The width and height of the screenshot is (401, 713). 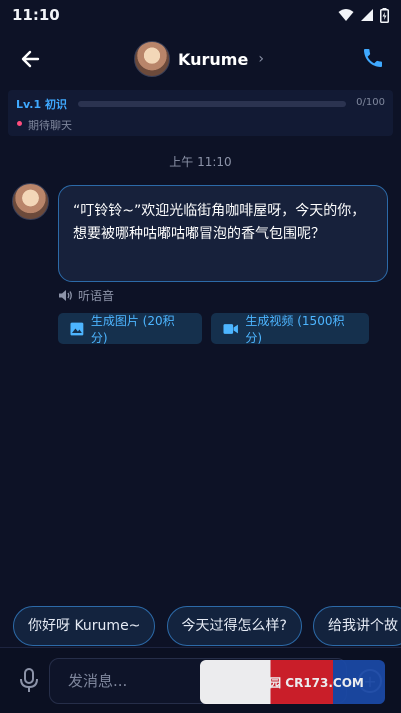 What do you see at coordinates (212, 104) in the screenshot?
I see `level-progress-bar` at bounding box center [212, 104].